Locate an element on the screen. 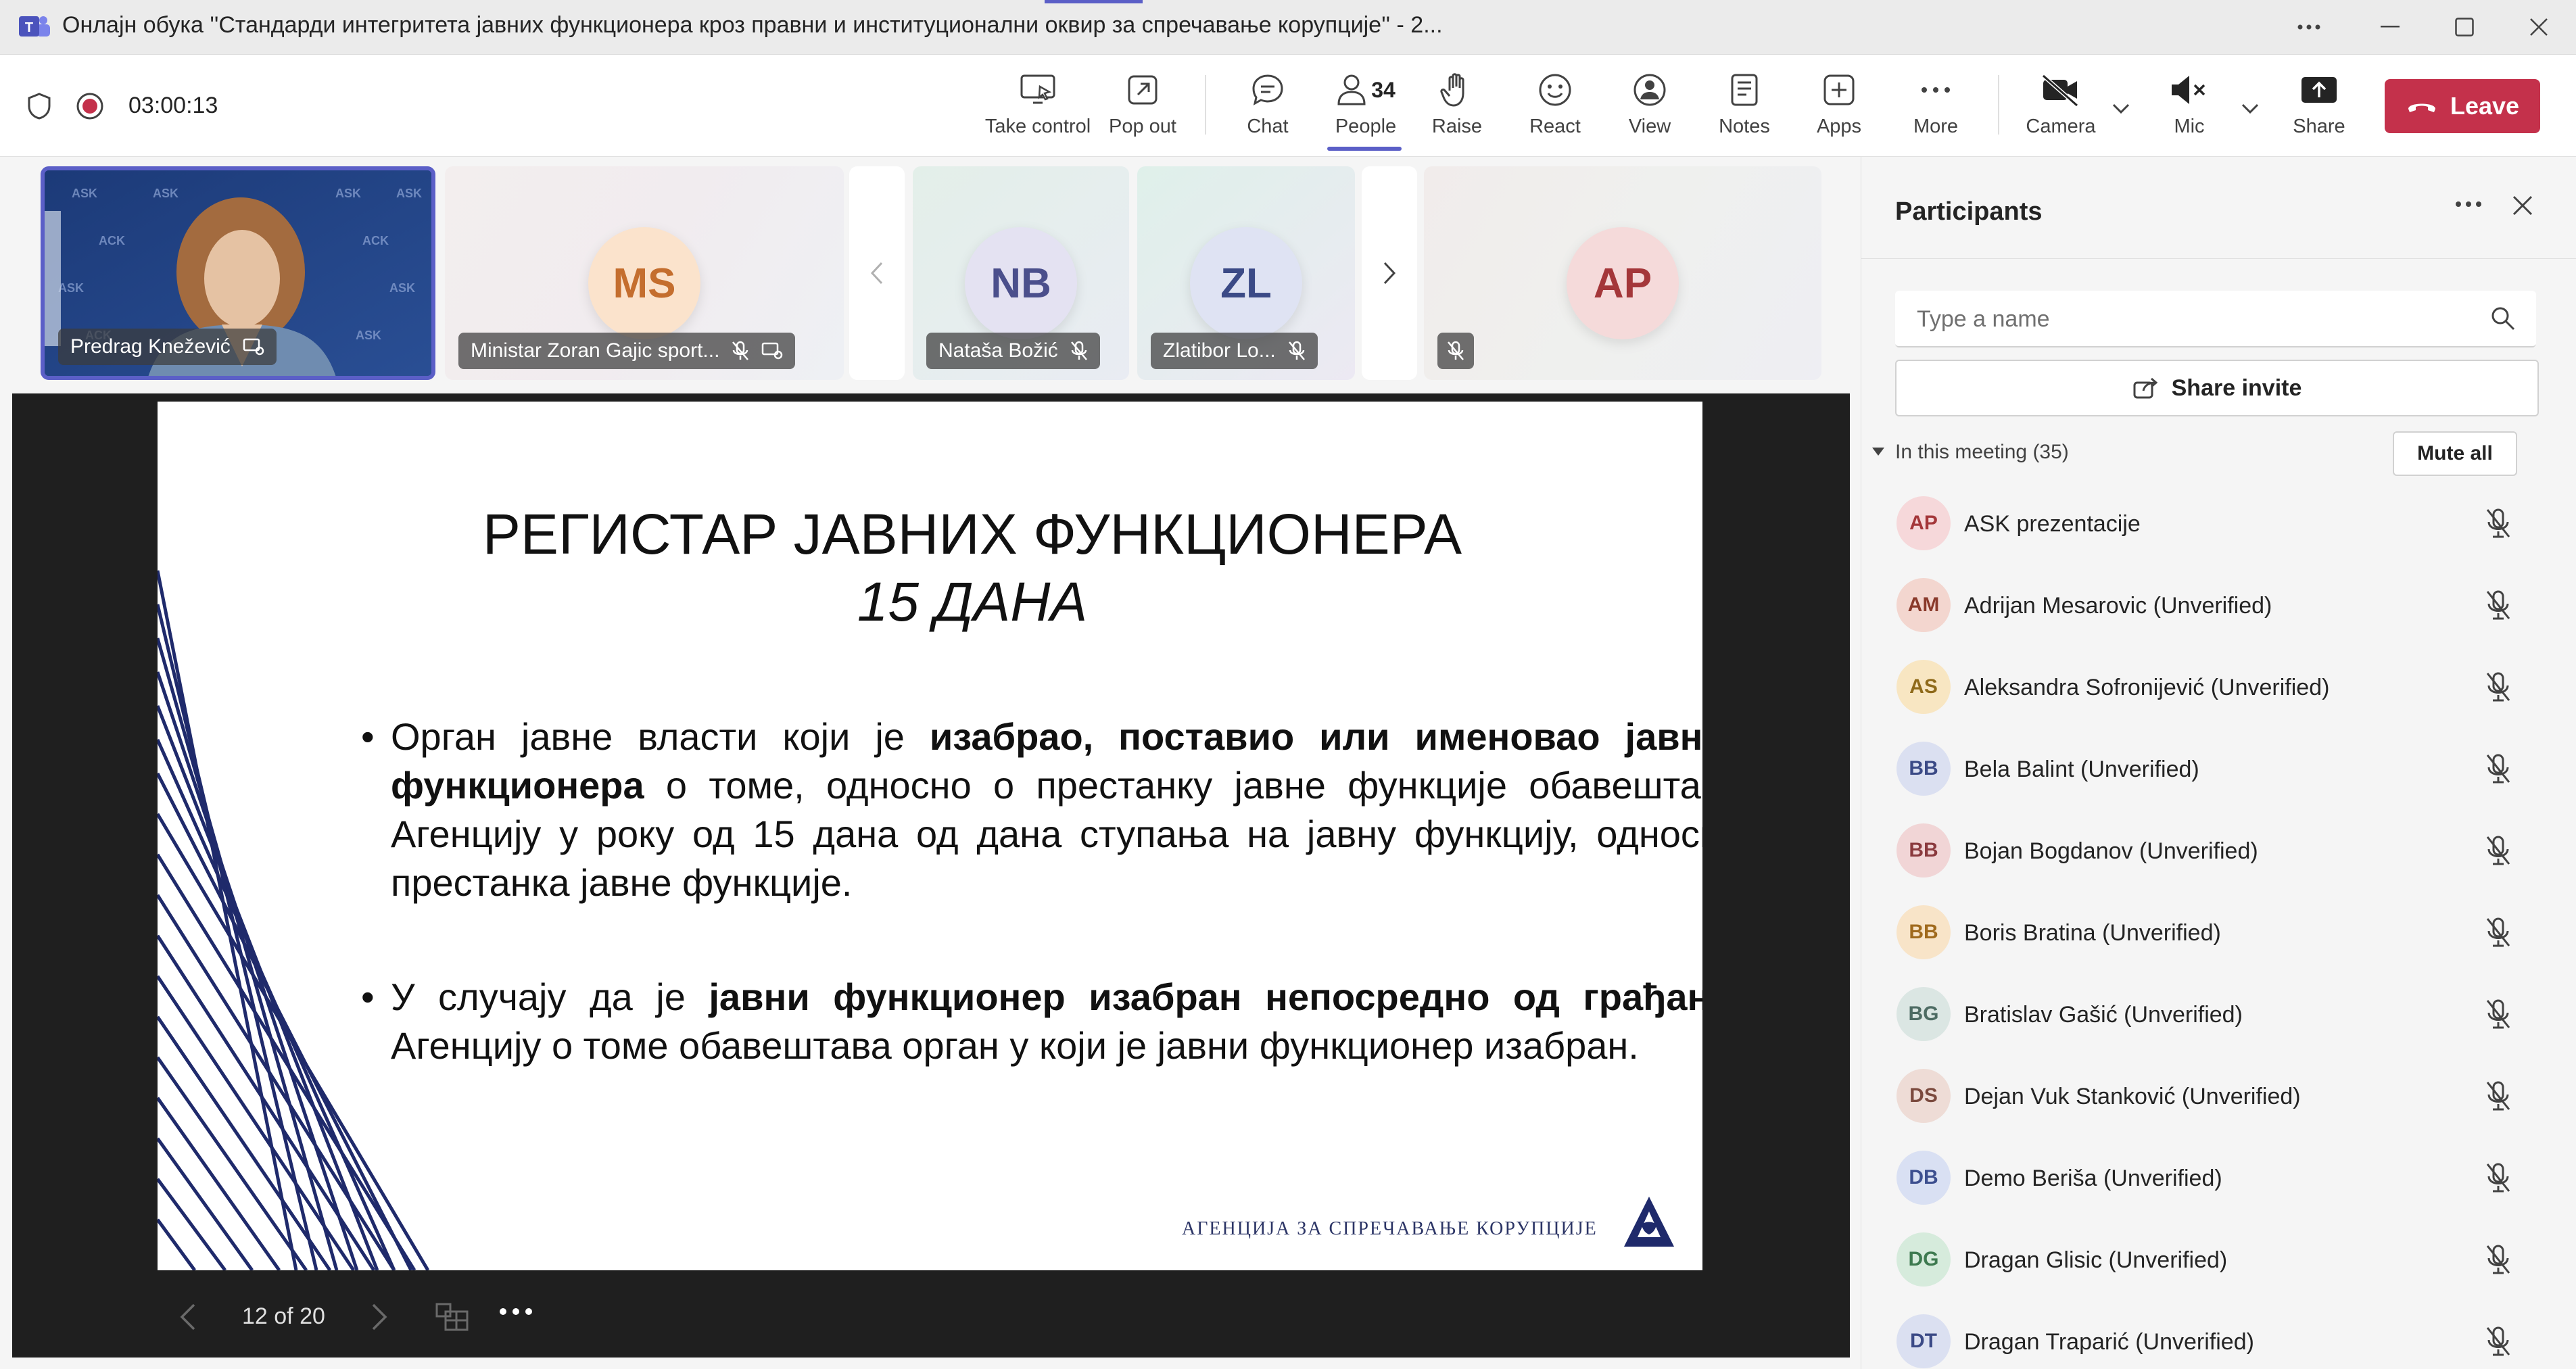 Image resolution: width=2576 pixels, height=1369 pixels. avatar: BB is located at coordinates (1924, 932).